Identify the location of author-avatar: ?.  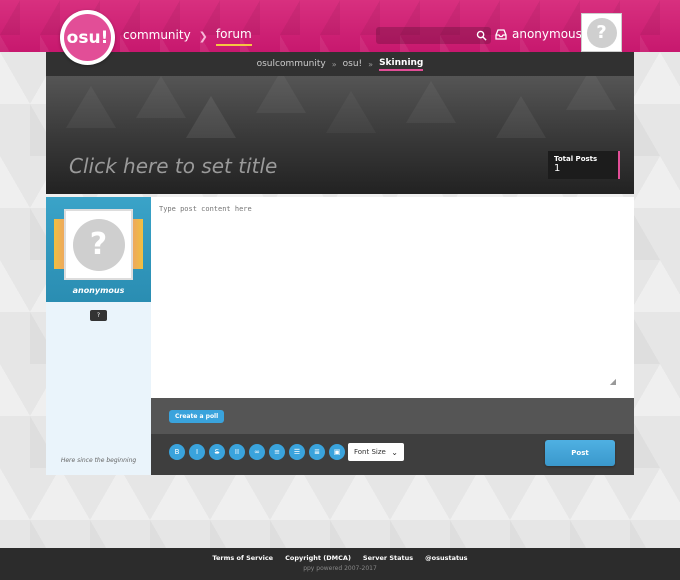
(98, 244).